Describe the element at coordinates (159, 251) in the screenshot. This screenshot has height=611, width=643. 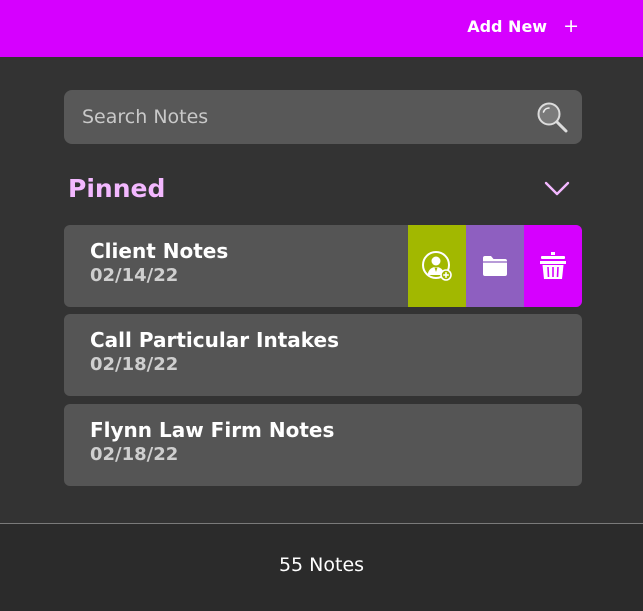
I see `note-title: Client Notes` at that location.